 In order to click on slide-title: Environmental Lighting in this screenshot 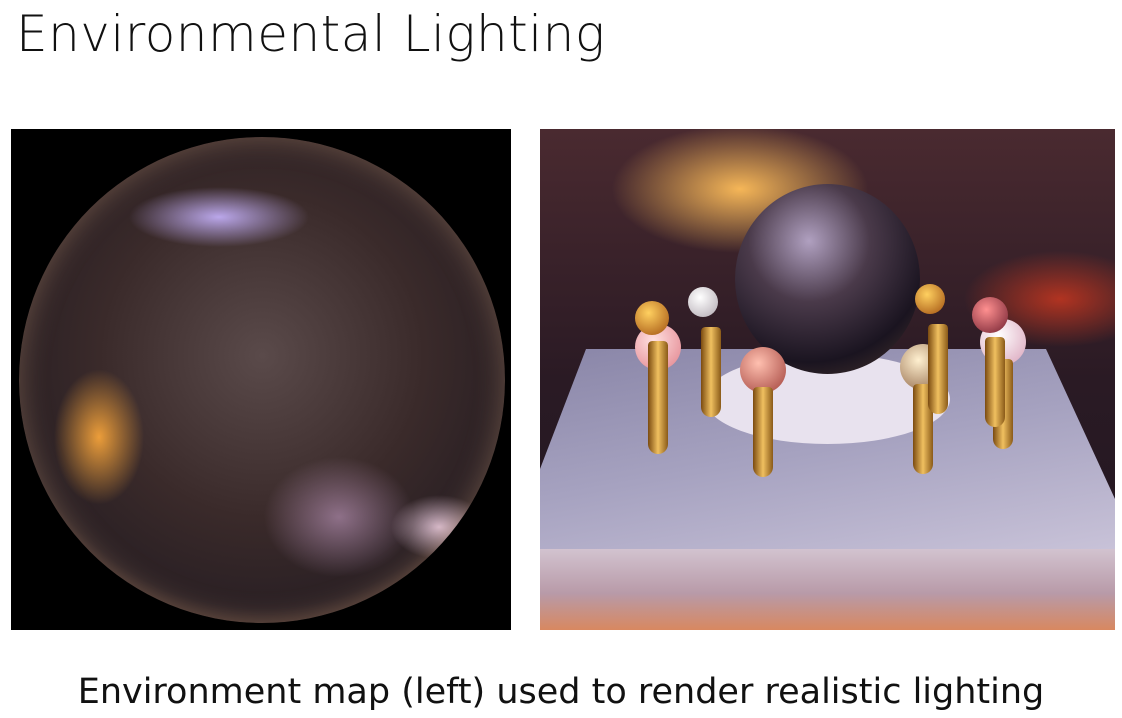, I will do `click(311, 34)`.